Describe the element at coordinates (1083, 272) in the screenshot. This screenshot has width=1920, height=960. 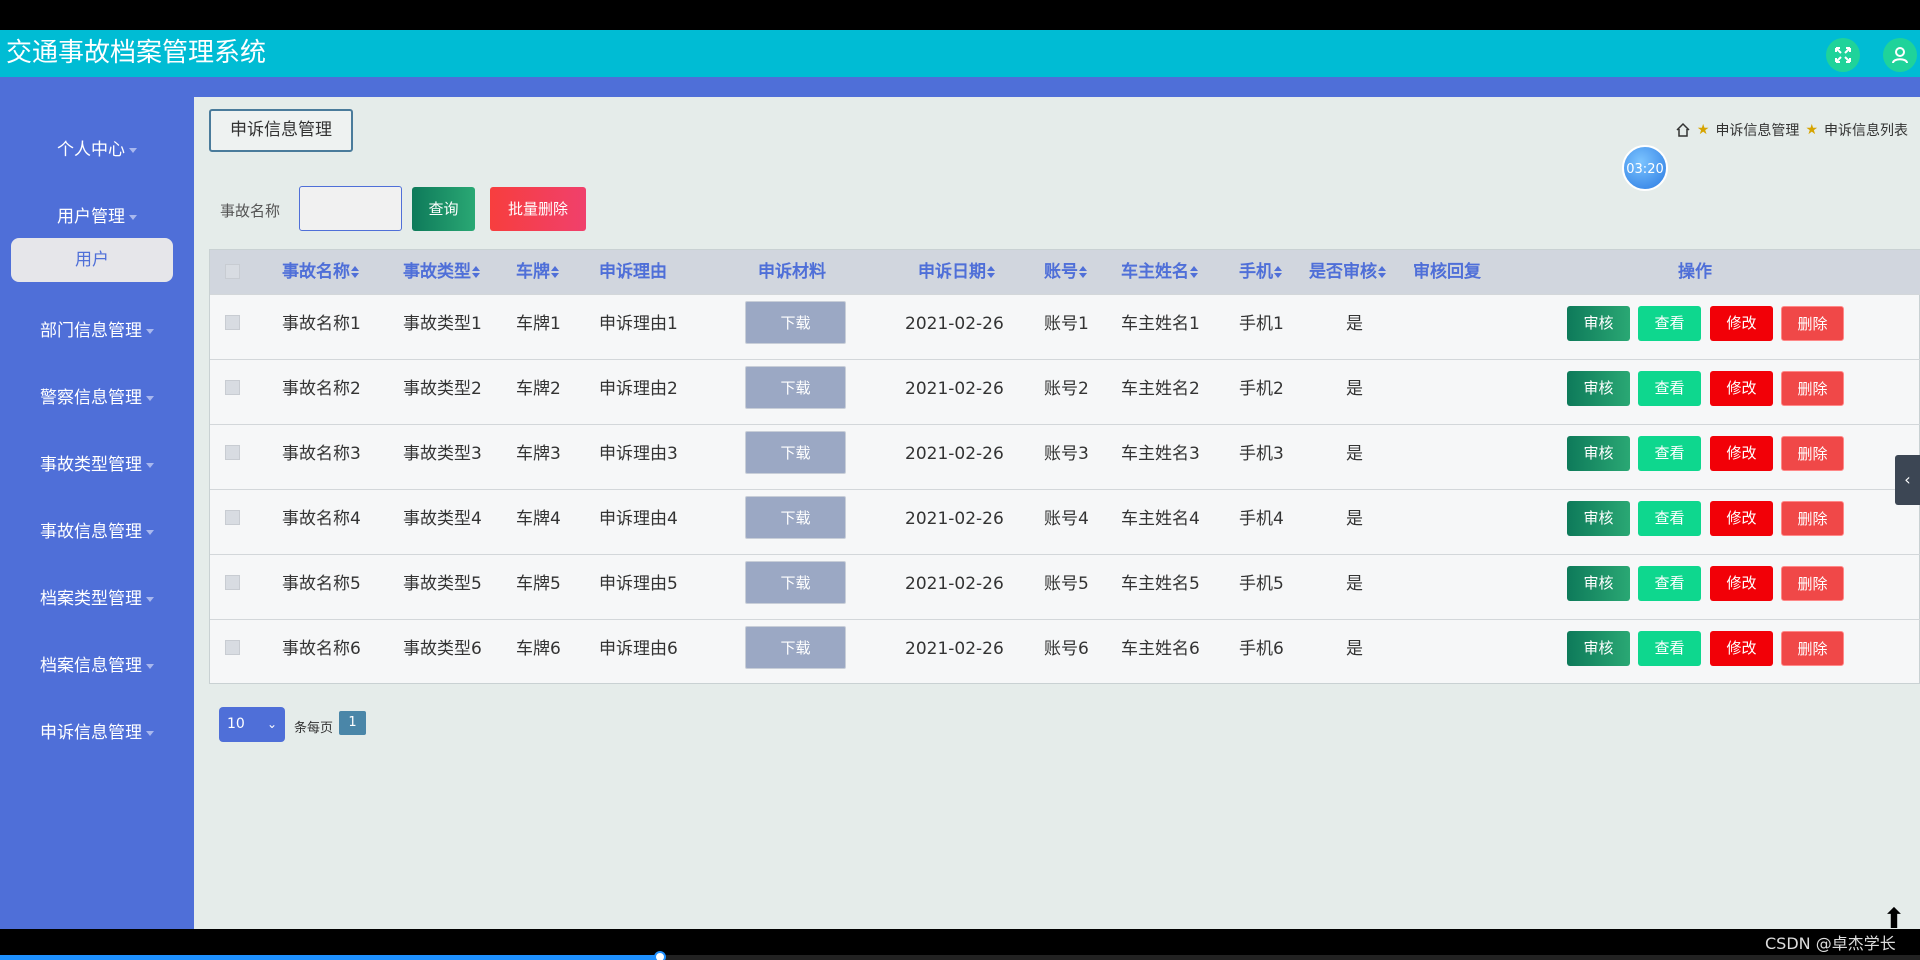
I see `sort-icon` at that location.